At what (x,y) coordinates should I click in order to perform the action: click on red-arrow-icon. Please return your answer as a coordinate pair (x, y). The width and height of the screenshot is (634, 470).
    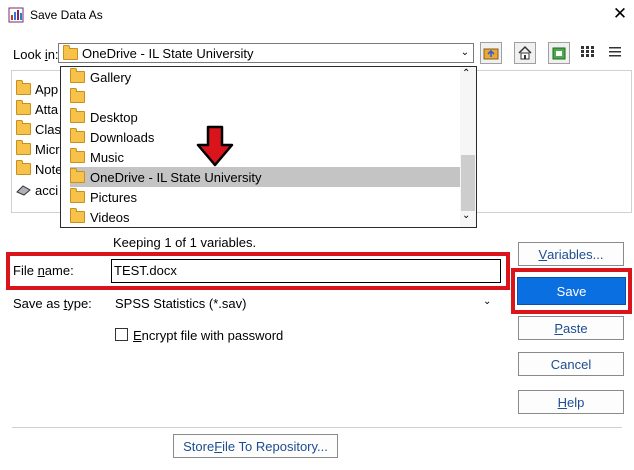
    Looking at the image, I should click on (215, 147).